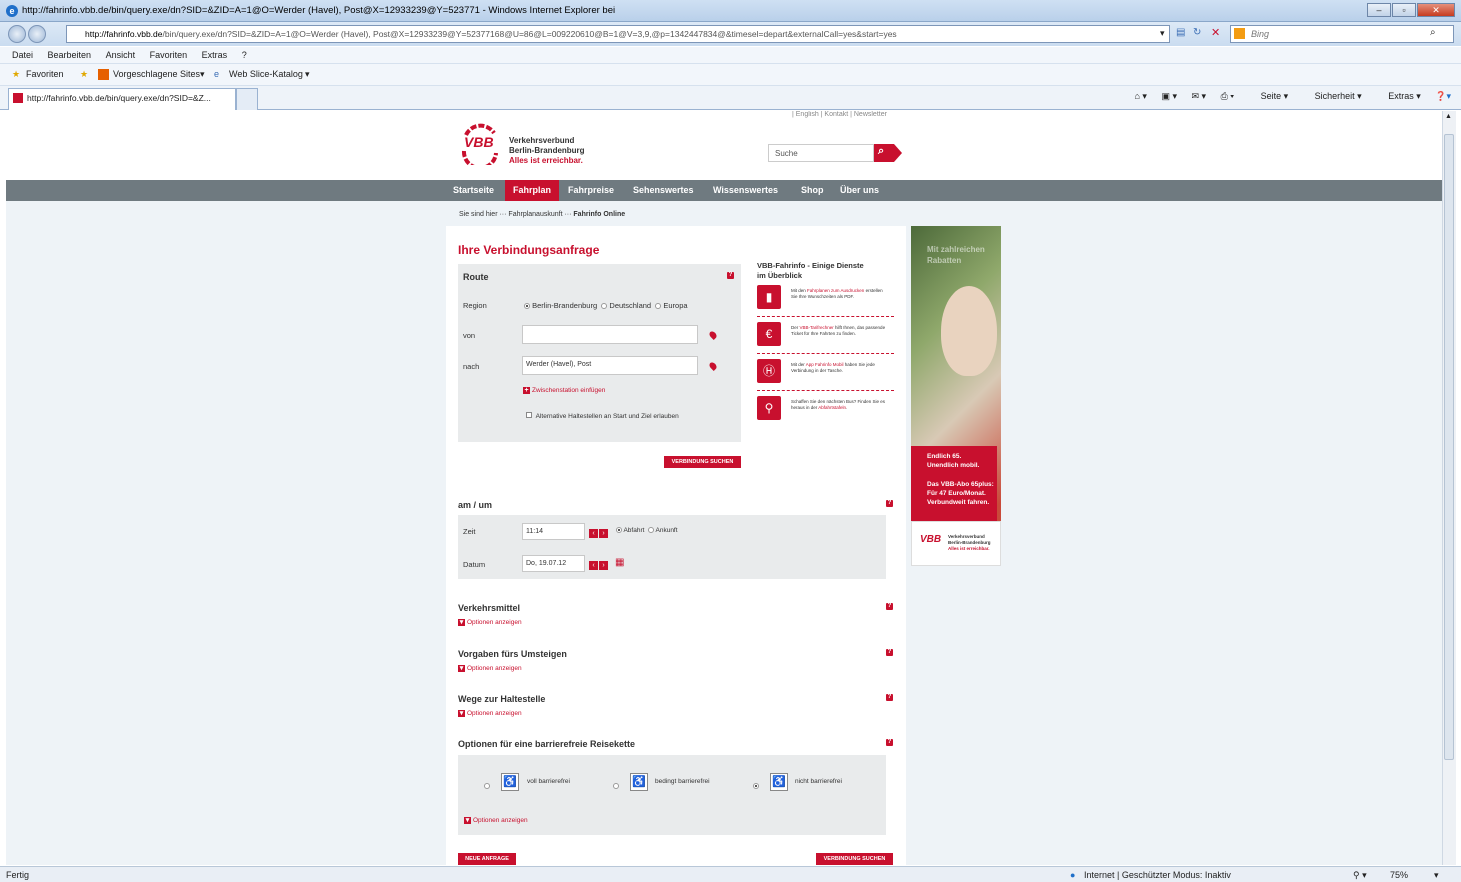 The image size is (1461, 882). Describe the element at coordinates (1436, 875) in the screenshot. I see `zoom-dropdown-icon: ▾` at that location.